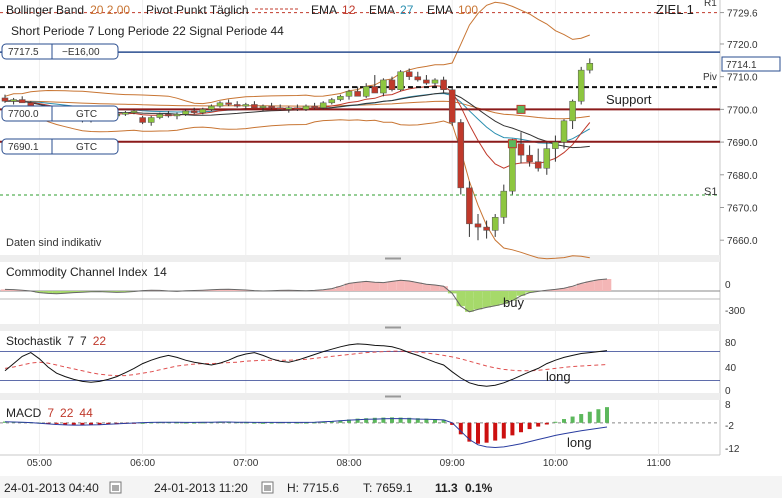 This screenshot has width=782, height=498. I want to click on stoch-tick-80: 80, so click(731, 343).